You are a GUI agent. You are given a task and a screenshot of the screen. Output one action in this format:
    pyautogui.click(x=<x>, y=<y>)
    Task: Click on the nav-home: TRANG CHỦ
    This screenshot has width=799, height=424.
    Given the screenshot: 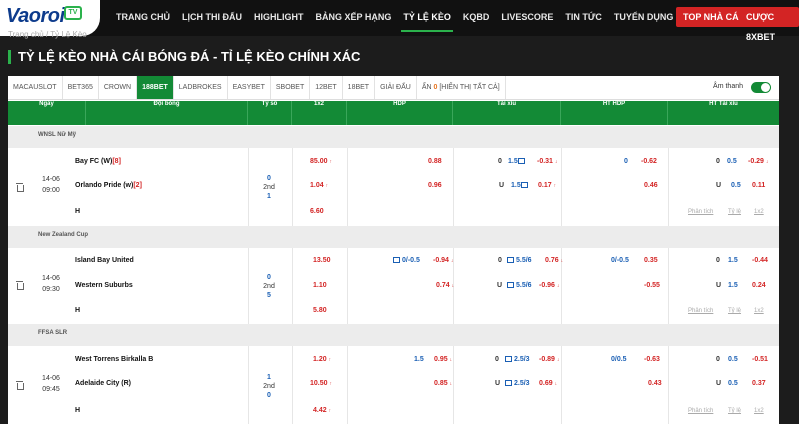 What is the action you would take?
    pyautogui.click(x=143, y=18)
    